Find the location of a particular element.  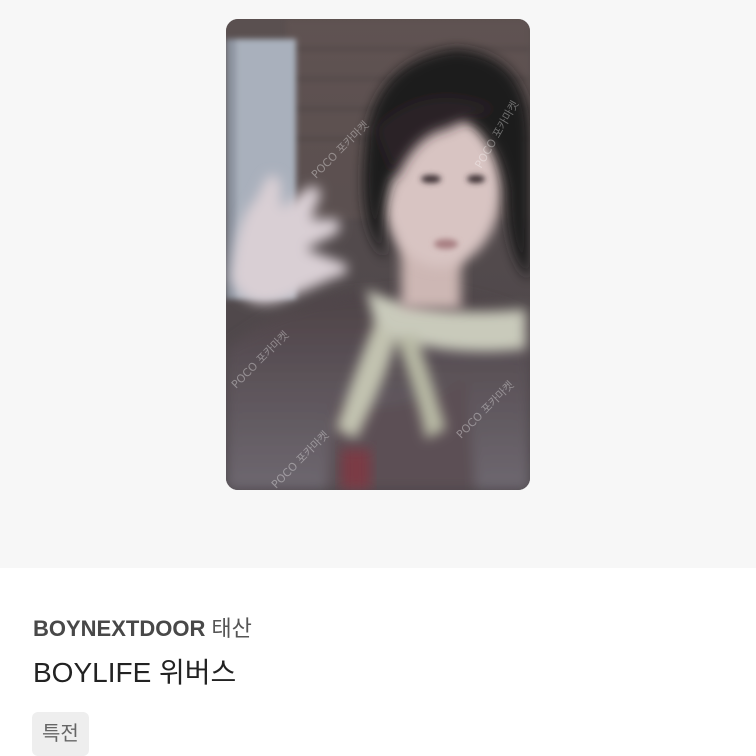

artist-name: BOYNEXTDOOR is located at coordinates (119, 628).